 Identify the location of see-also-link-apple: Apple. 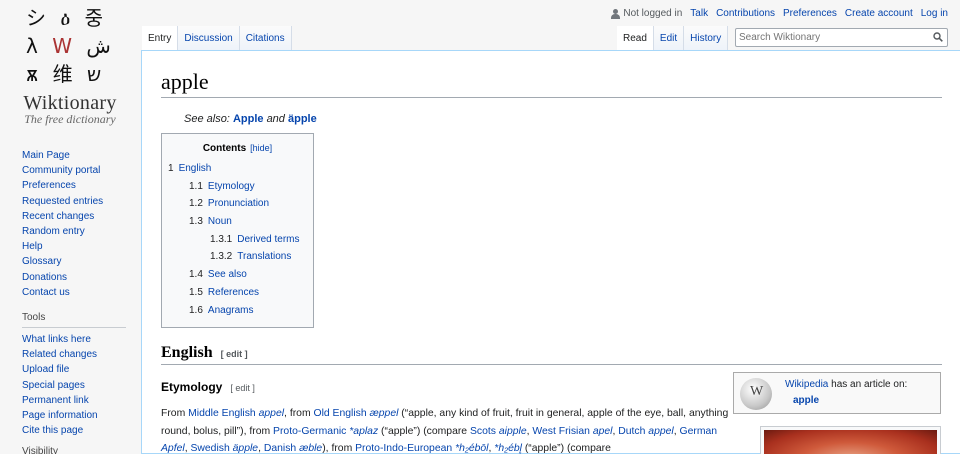
(248, 119).